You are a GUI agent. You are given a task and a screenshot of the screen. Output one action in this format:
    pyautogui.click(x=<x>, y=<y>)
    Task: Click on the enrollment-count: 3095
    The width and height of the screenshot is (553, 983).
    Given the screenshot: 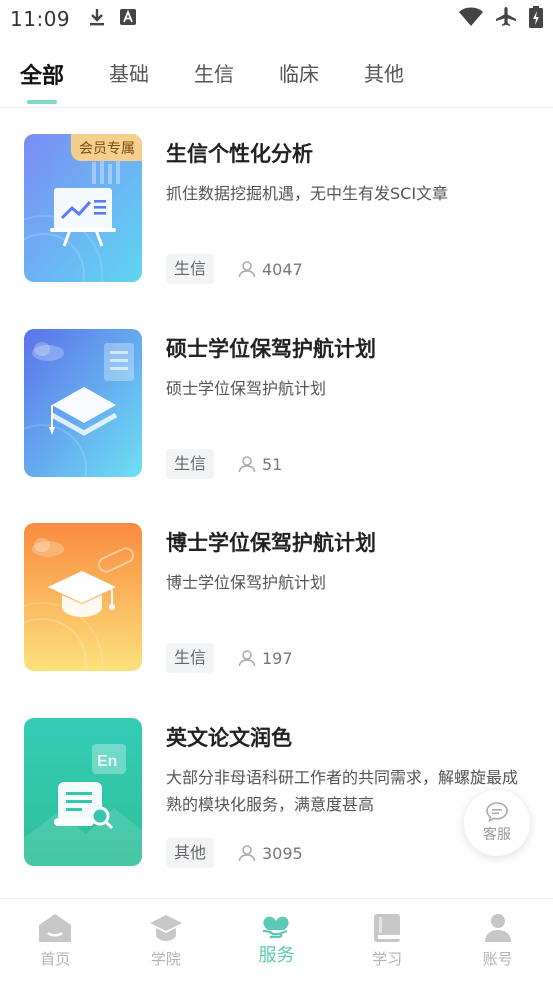 What is the action you would take?
    pyautogui.click(x=270, y=853)
    